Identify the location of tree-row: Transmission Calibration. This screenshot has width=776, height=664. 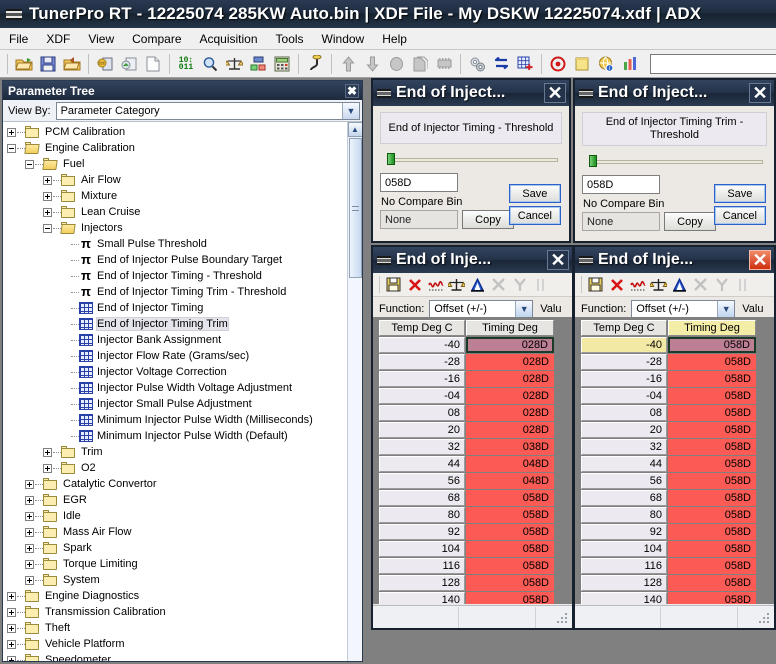
(175, 612).